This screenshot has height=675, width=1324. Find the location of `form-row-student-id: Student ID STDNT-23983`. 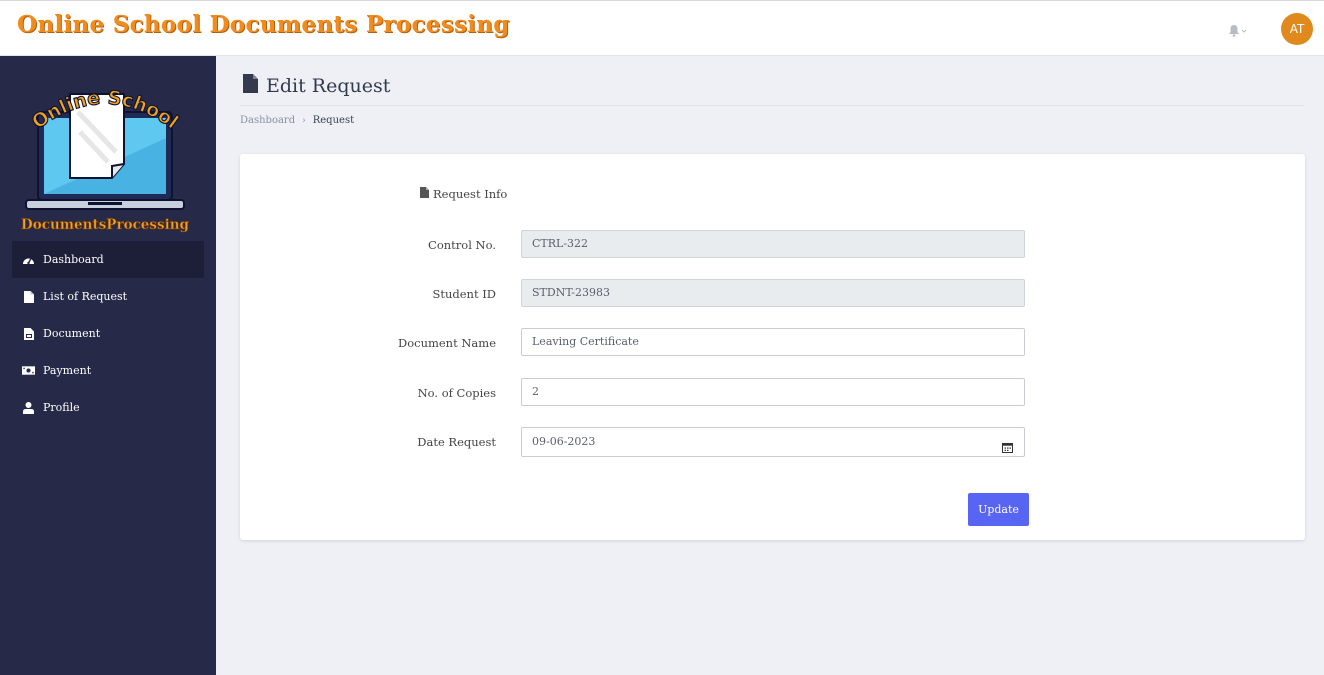

form-row-student-id: Student ID STDNT-23983 is located at coordinates (772, 294).